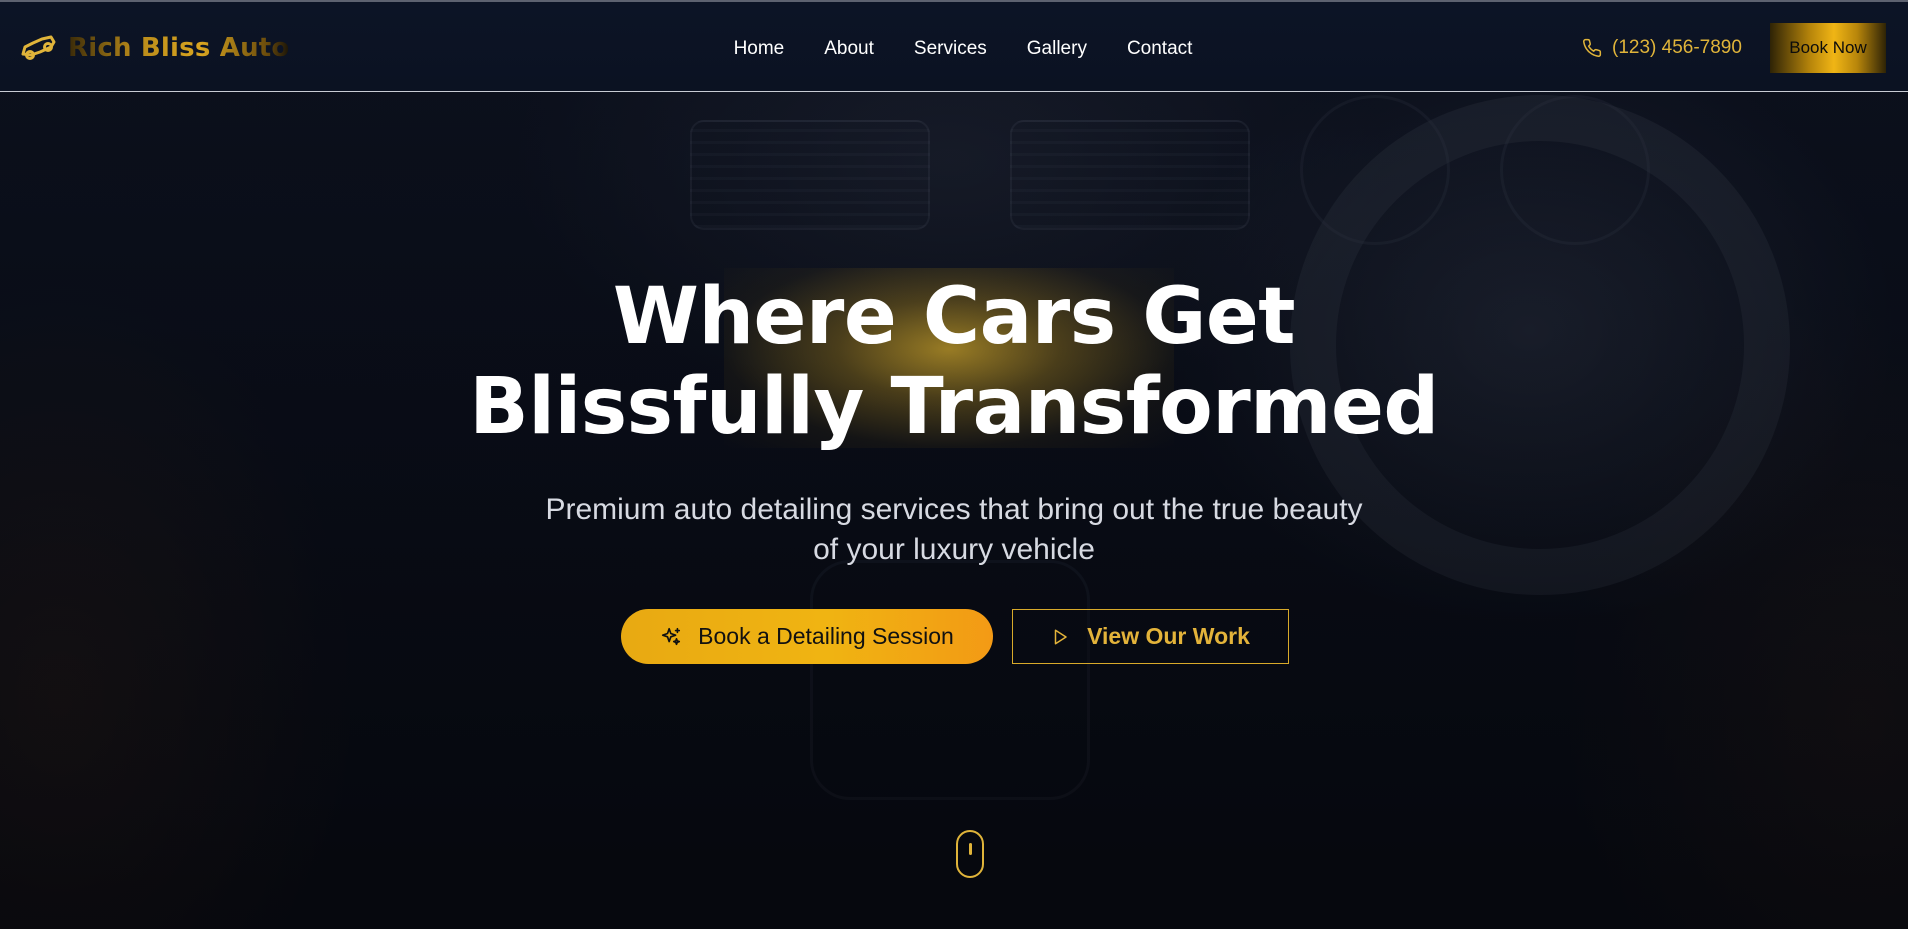 The height and width of the screenshot is (929, 1908). I want to click on nav-link-home: Home, so click(759, 49).